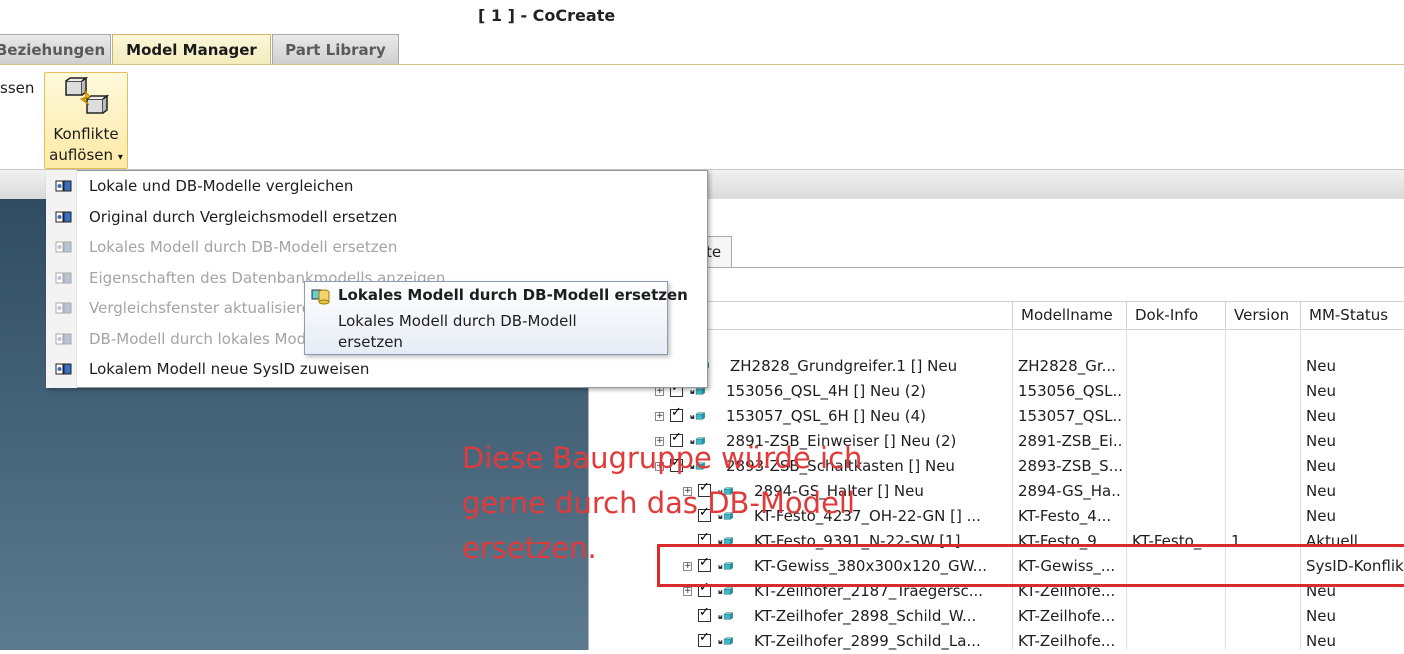 The width and height of the screenshot is (1404, 654). Describe the element at coordinates (844, 366) in the screenshot. I see `row-name: ZH2828_Grundgreifer.1 [] Neu` at that location.